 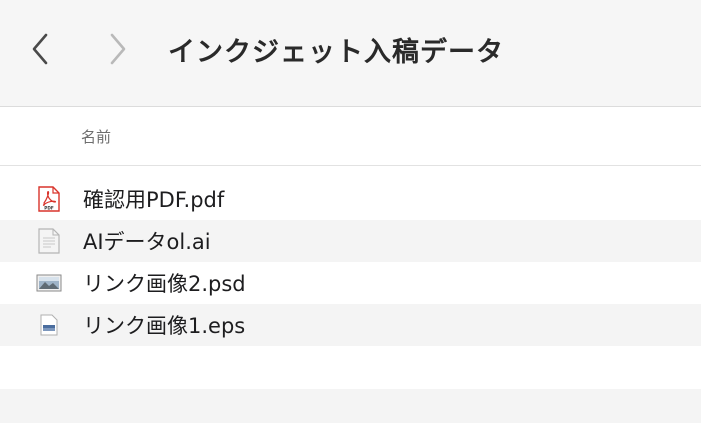 I want to click on image-file-icon, so click(x=49, y=283).